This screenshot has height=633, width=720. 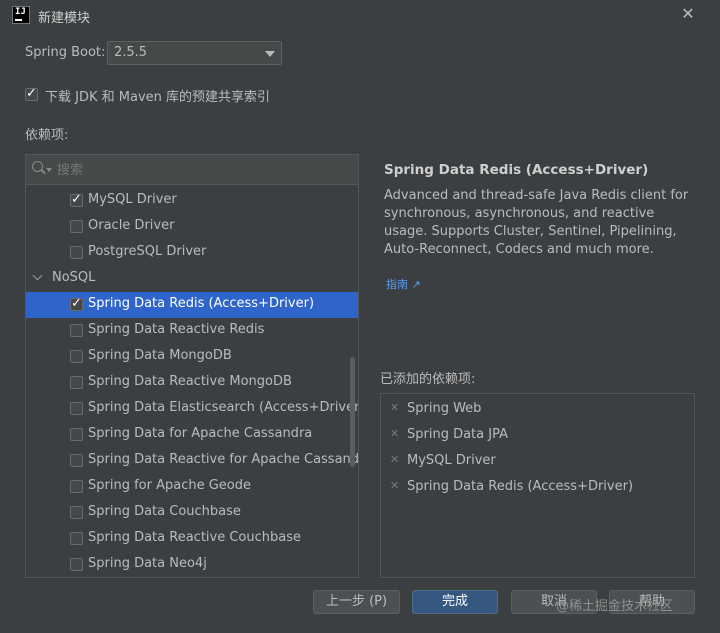 I want to click on dependency-row: Spring Data MongoDB, so click(x=192, y=357).